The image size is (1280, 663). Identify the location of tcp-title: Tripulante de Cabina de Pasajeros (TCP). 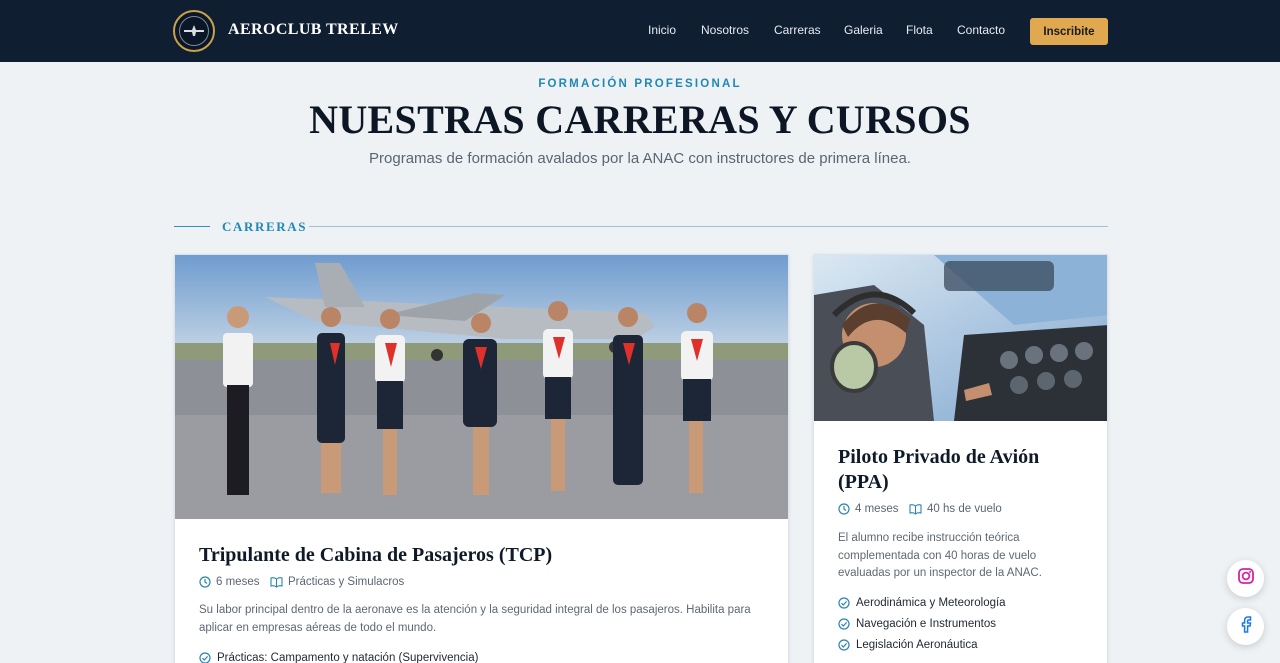
(376, 555).